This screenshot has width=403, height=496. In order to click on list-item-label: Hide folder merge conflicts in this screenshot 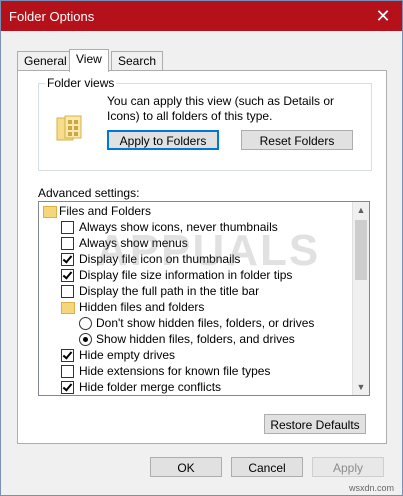, I will do `click(150, 387)`.